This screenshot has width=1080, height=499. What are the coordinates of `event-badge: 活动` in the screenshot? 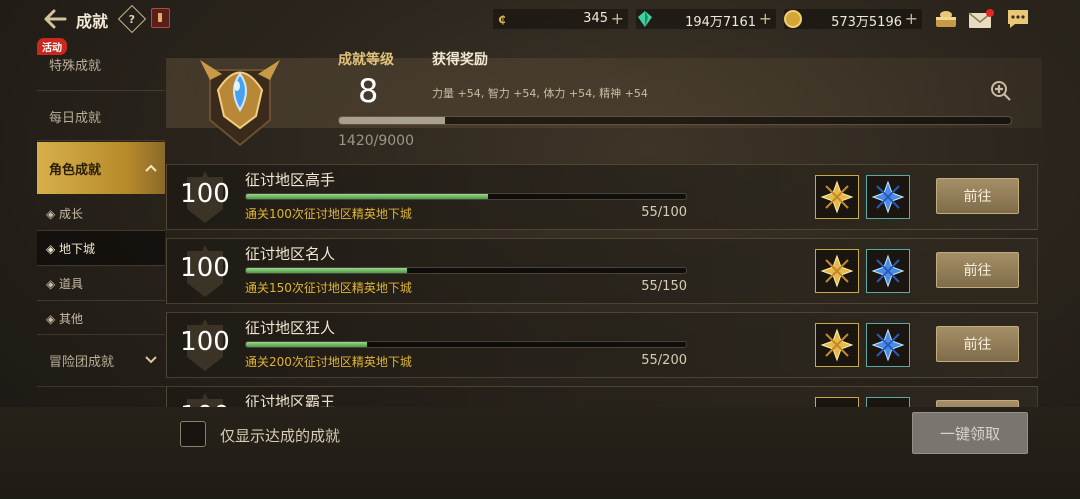 It's located at (52, 46).